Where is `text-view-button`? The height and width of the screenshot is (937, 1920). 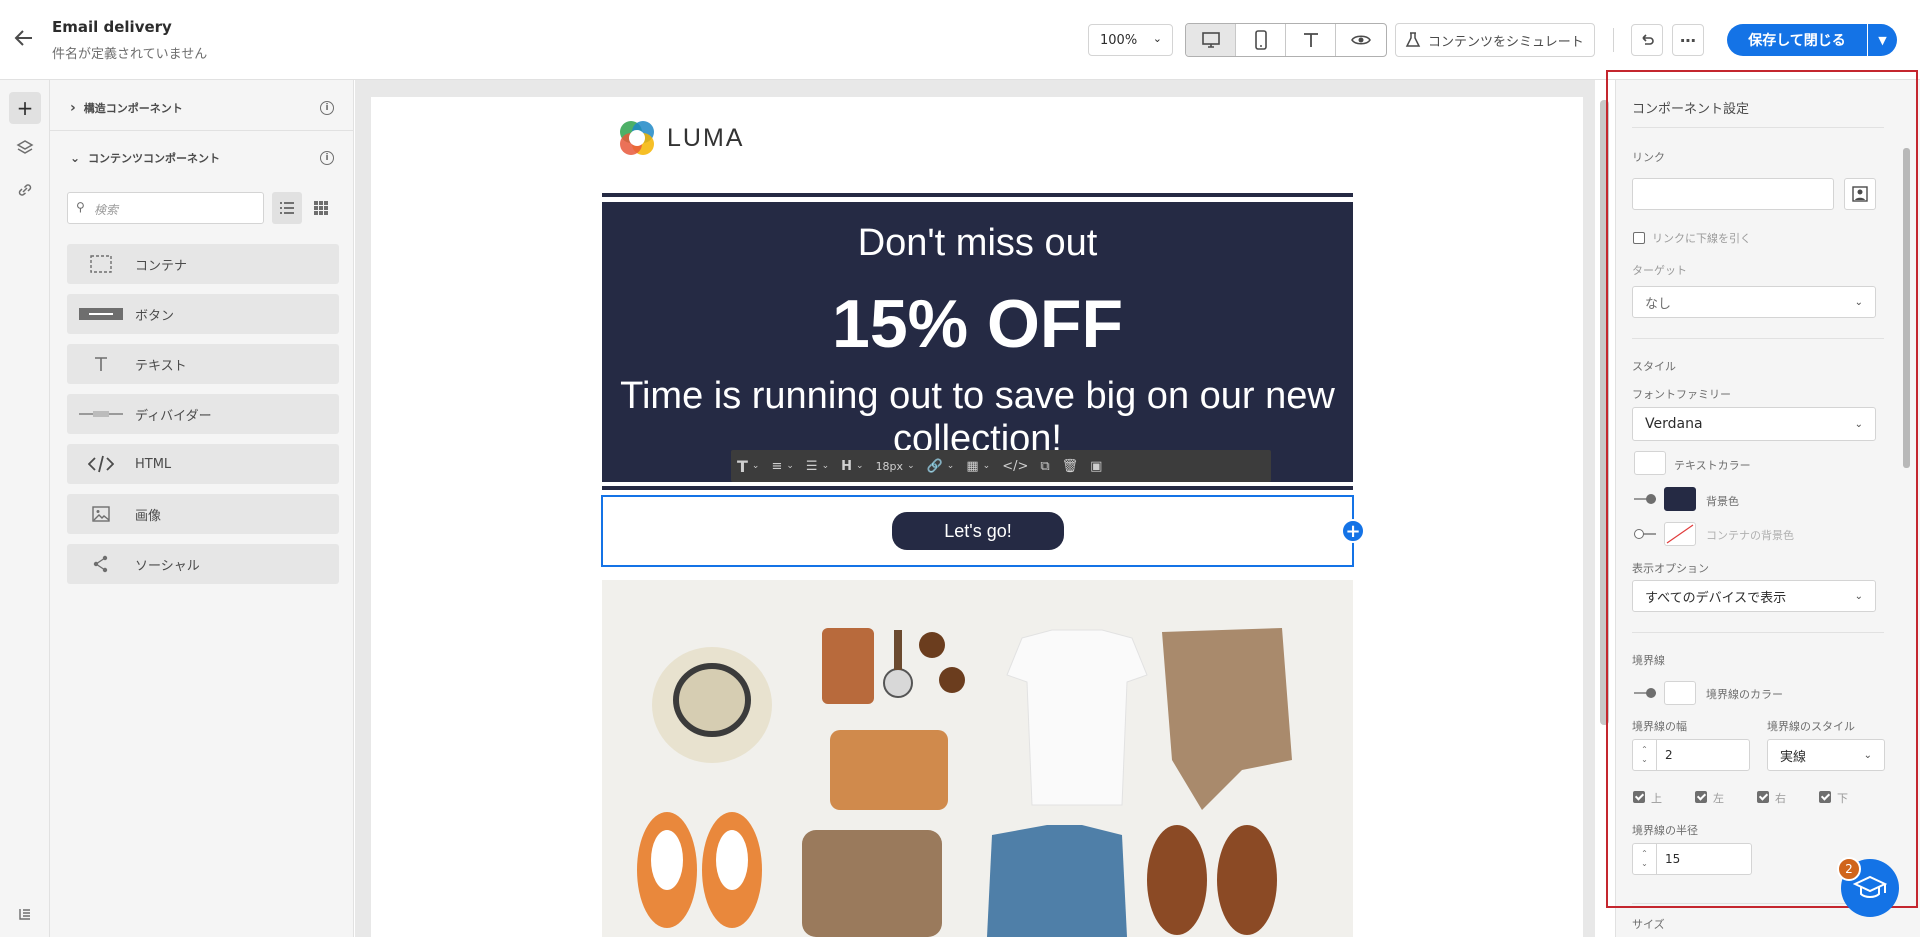 text-view-button is located at coordinates (1311, 40).